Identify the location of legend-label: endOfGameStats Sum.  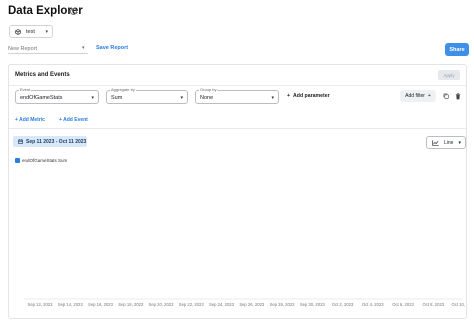
(45, 160).